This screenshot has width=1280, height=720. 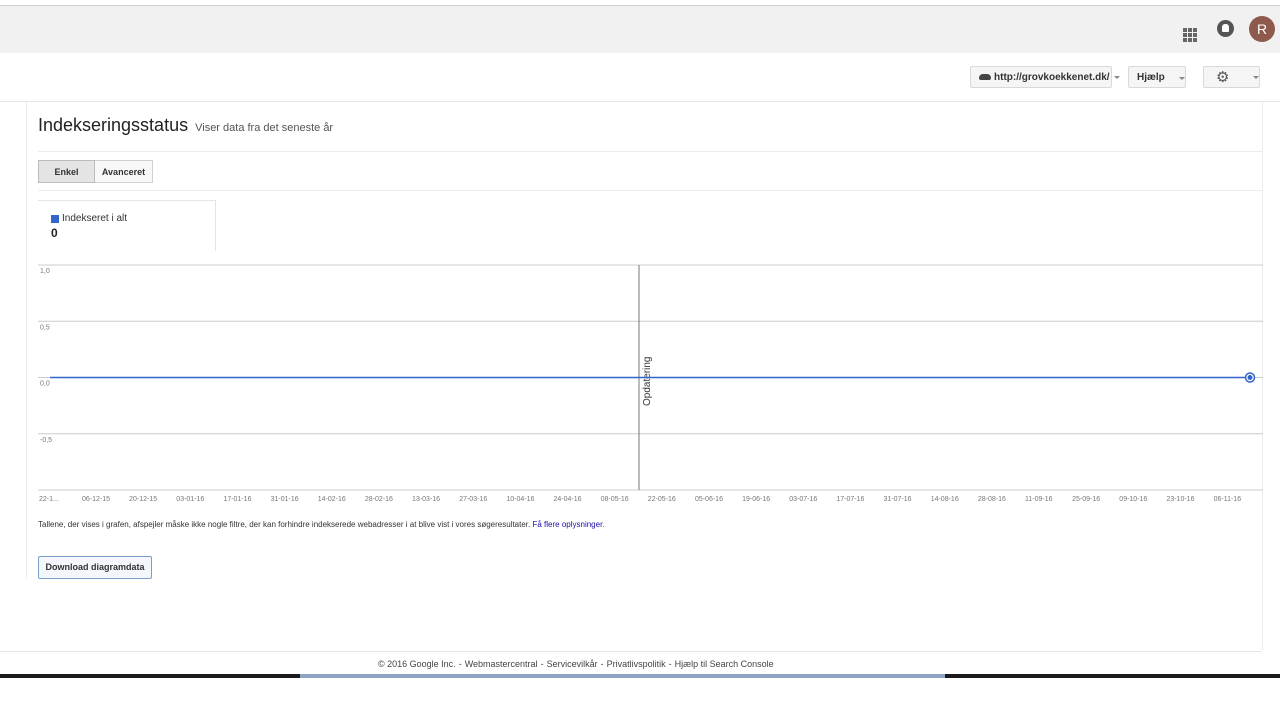 What do you see at coordinates (724, 664) in the screenshot?
I see `footer-link-help: Hjælp til Search Console` at bounding box center [724, 664].